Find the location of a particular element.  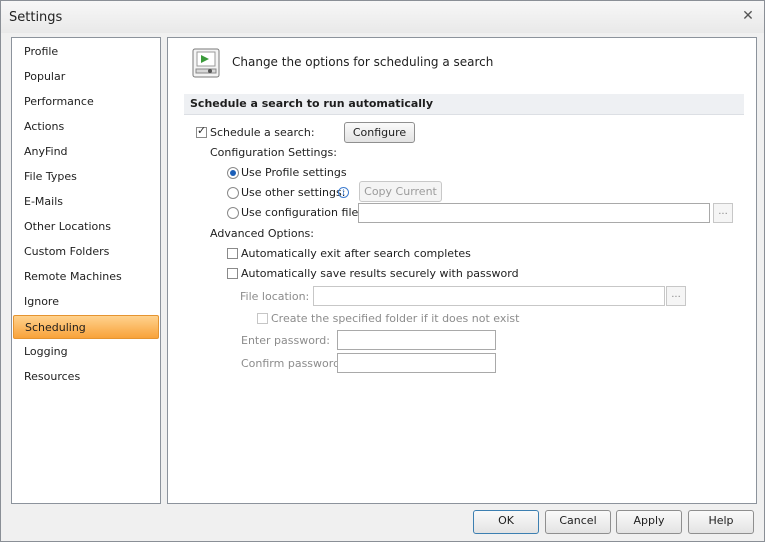

sidebar-item-scheduling: Scheduling is located at coordinates (86, 327).